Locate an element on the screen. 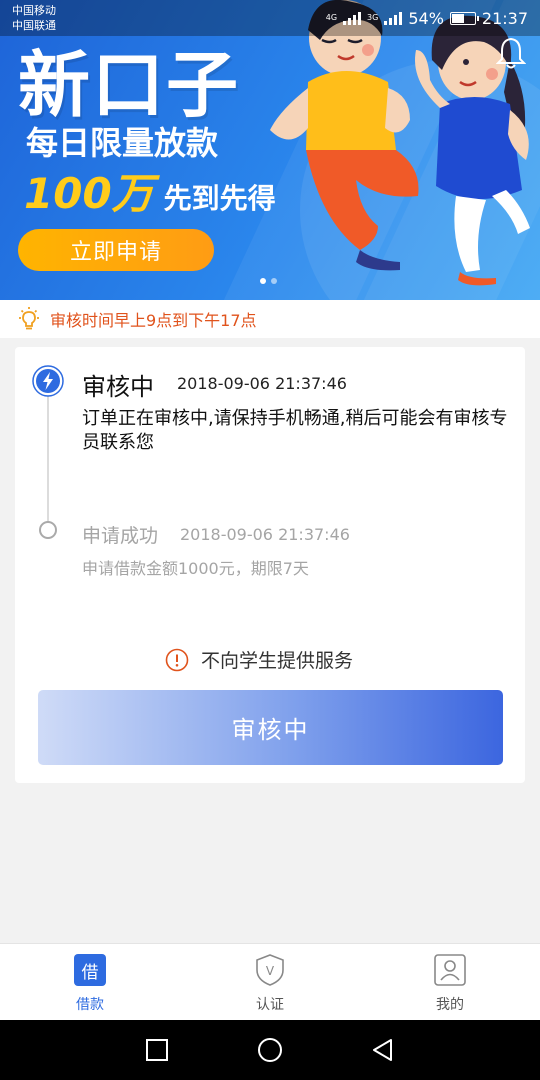 This screenshot has height=1080, width=540. person-icon is located at coordinates (450, 970).